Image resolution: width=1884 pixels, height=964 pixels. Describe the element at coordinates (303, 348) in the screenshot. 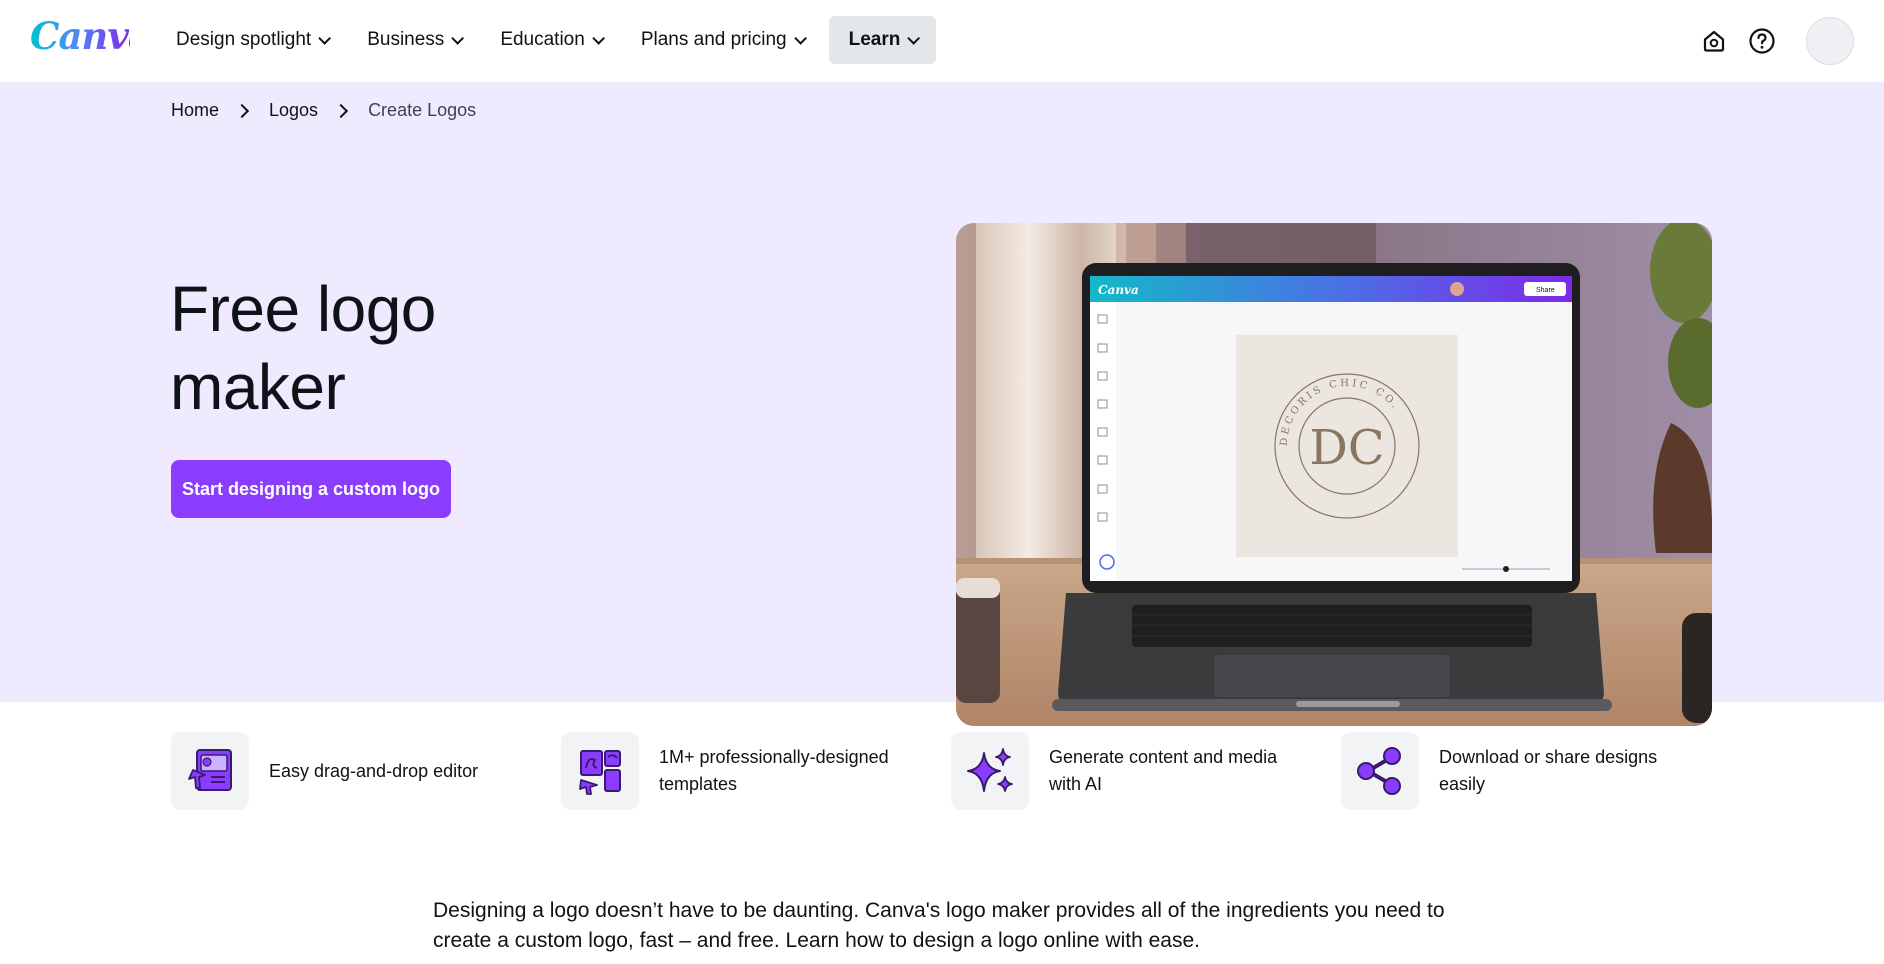

I see `page-title: Free logo maker` at that location.